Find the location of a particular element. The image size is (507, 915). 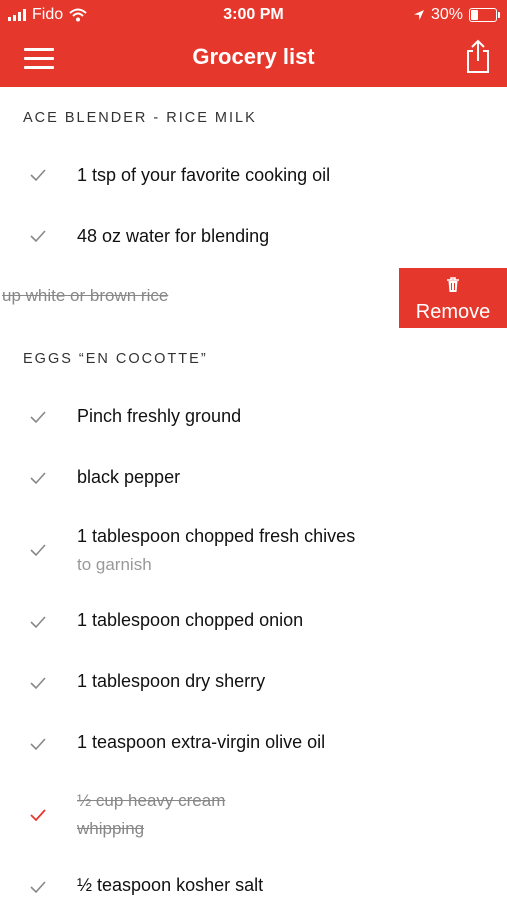

list-item: 1 teaspoon extra-virgin olive oil is located at coordinates (253, 742).